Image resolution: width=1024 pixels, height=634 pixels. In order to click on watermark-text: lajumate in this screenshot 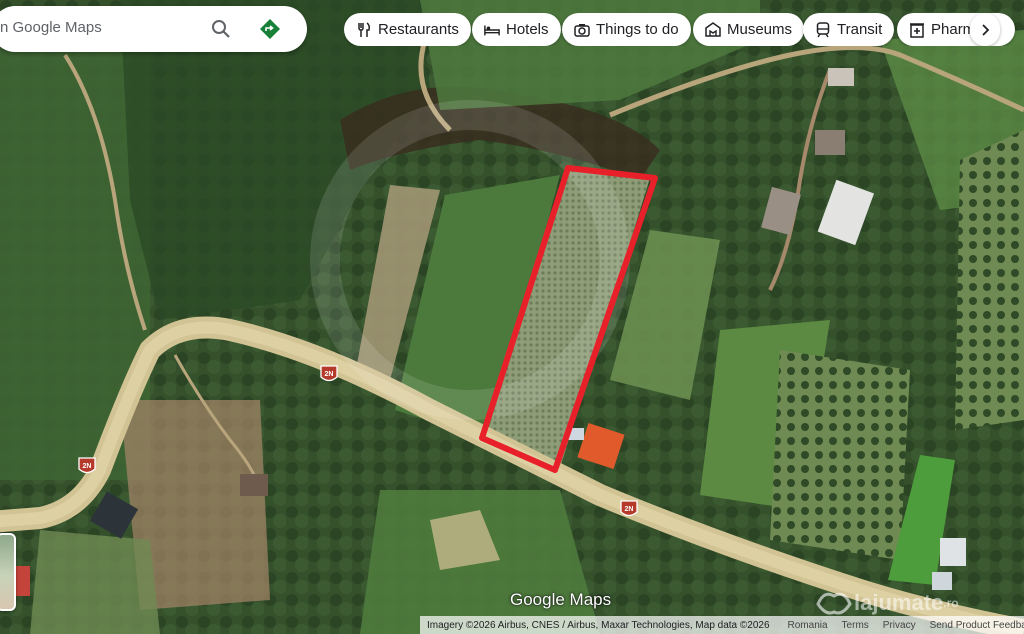, I will do `click(899, 602)`.